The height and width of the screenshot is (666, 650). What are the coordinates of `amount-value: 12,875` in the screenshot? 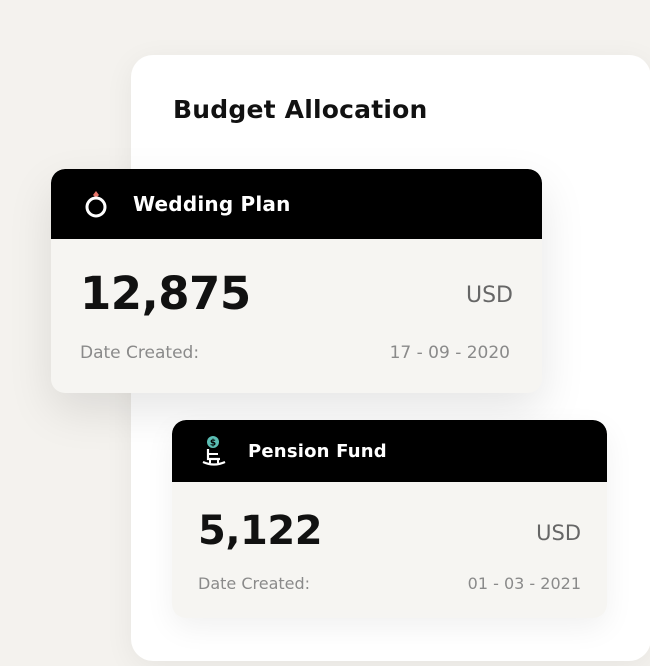 It's located at (165, 293).